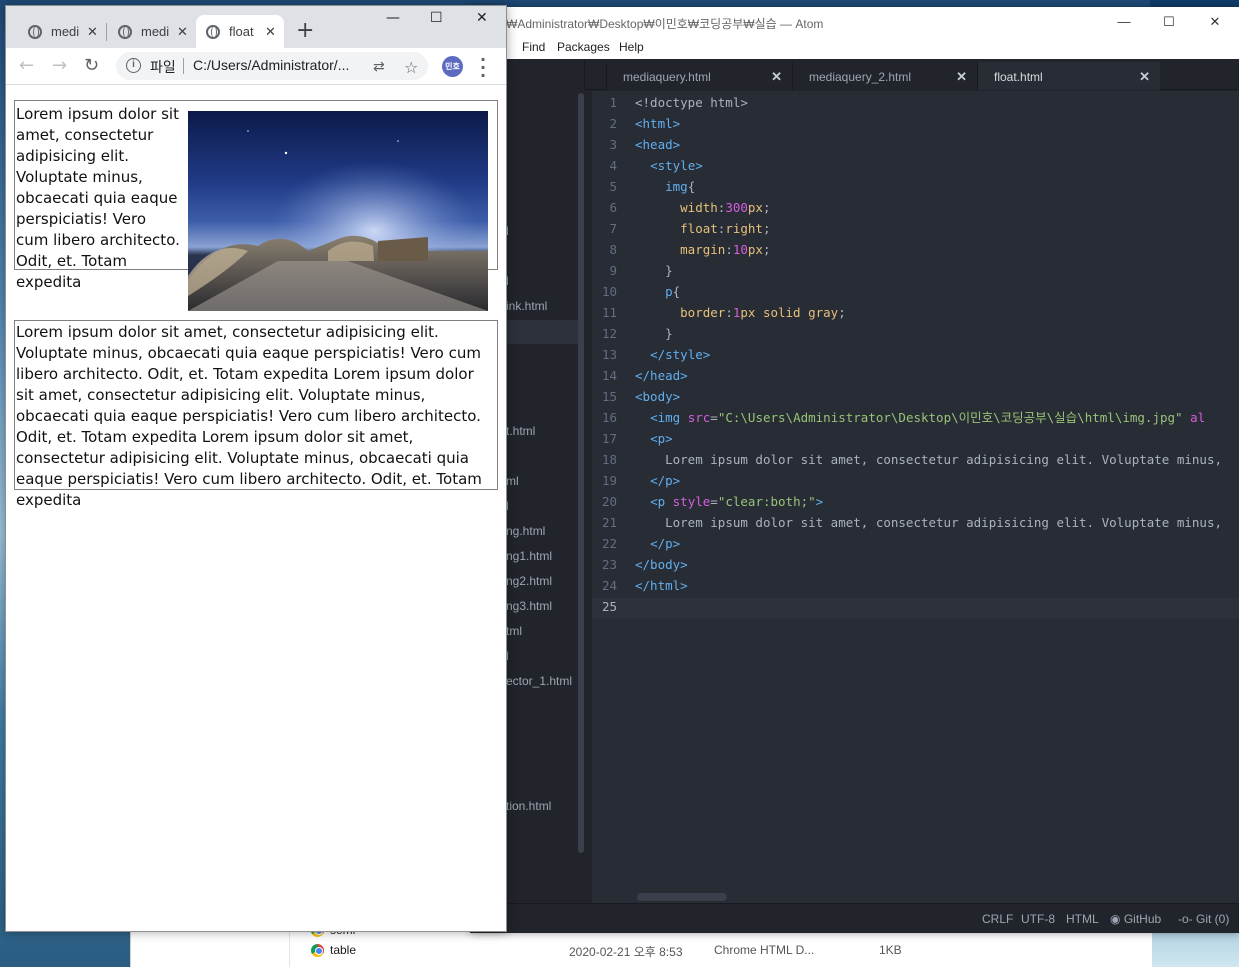 This screenshot has width=1239, height=967. What do you see at coordinates (609, 312) in the screenshot?
I see `line-number: 11` at bounding box center [609, 312].